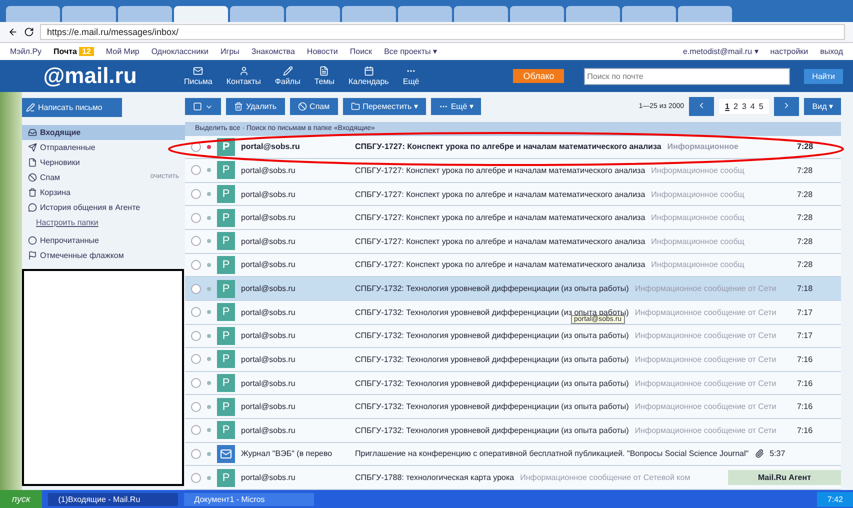 Image resolution: width=853 pixels, height=508 pixels. What do you see at coordinates (442, 32) in the screenshot?
I see `address-field: https://e.mail.ru/messages/inbox/` at bounding box center [442, 32].